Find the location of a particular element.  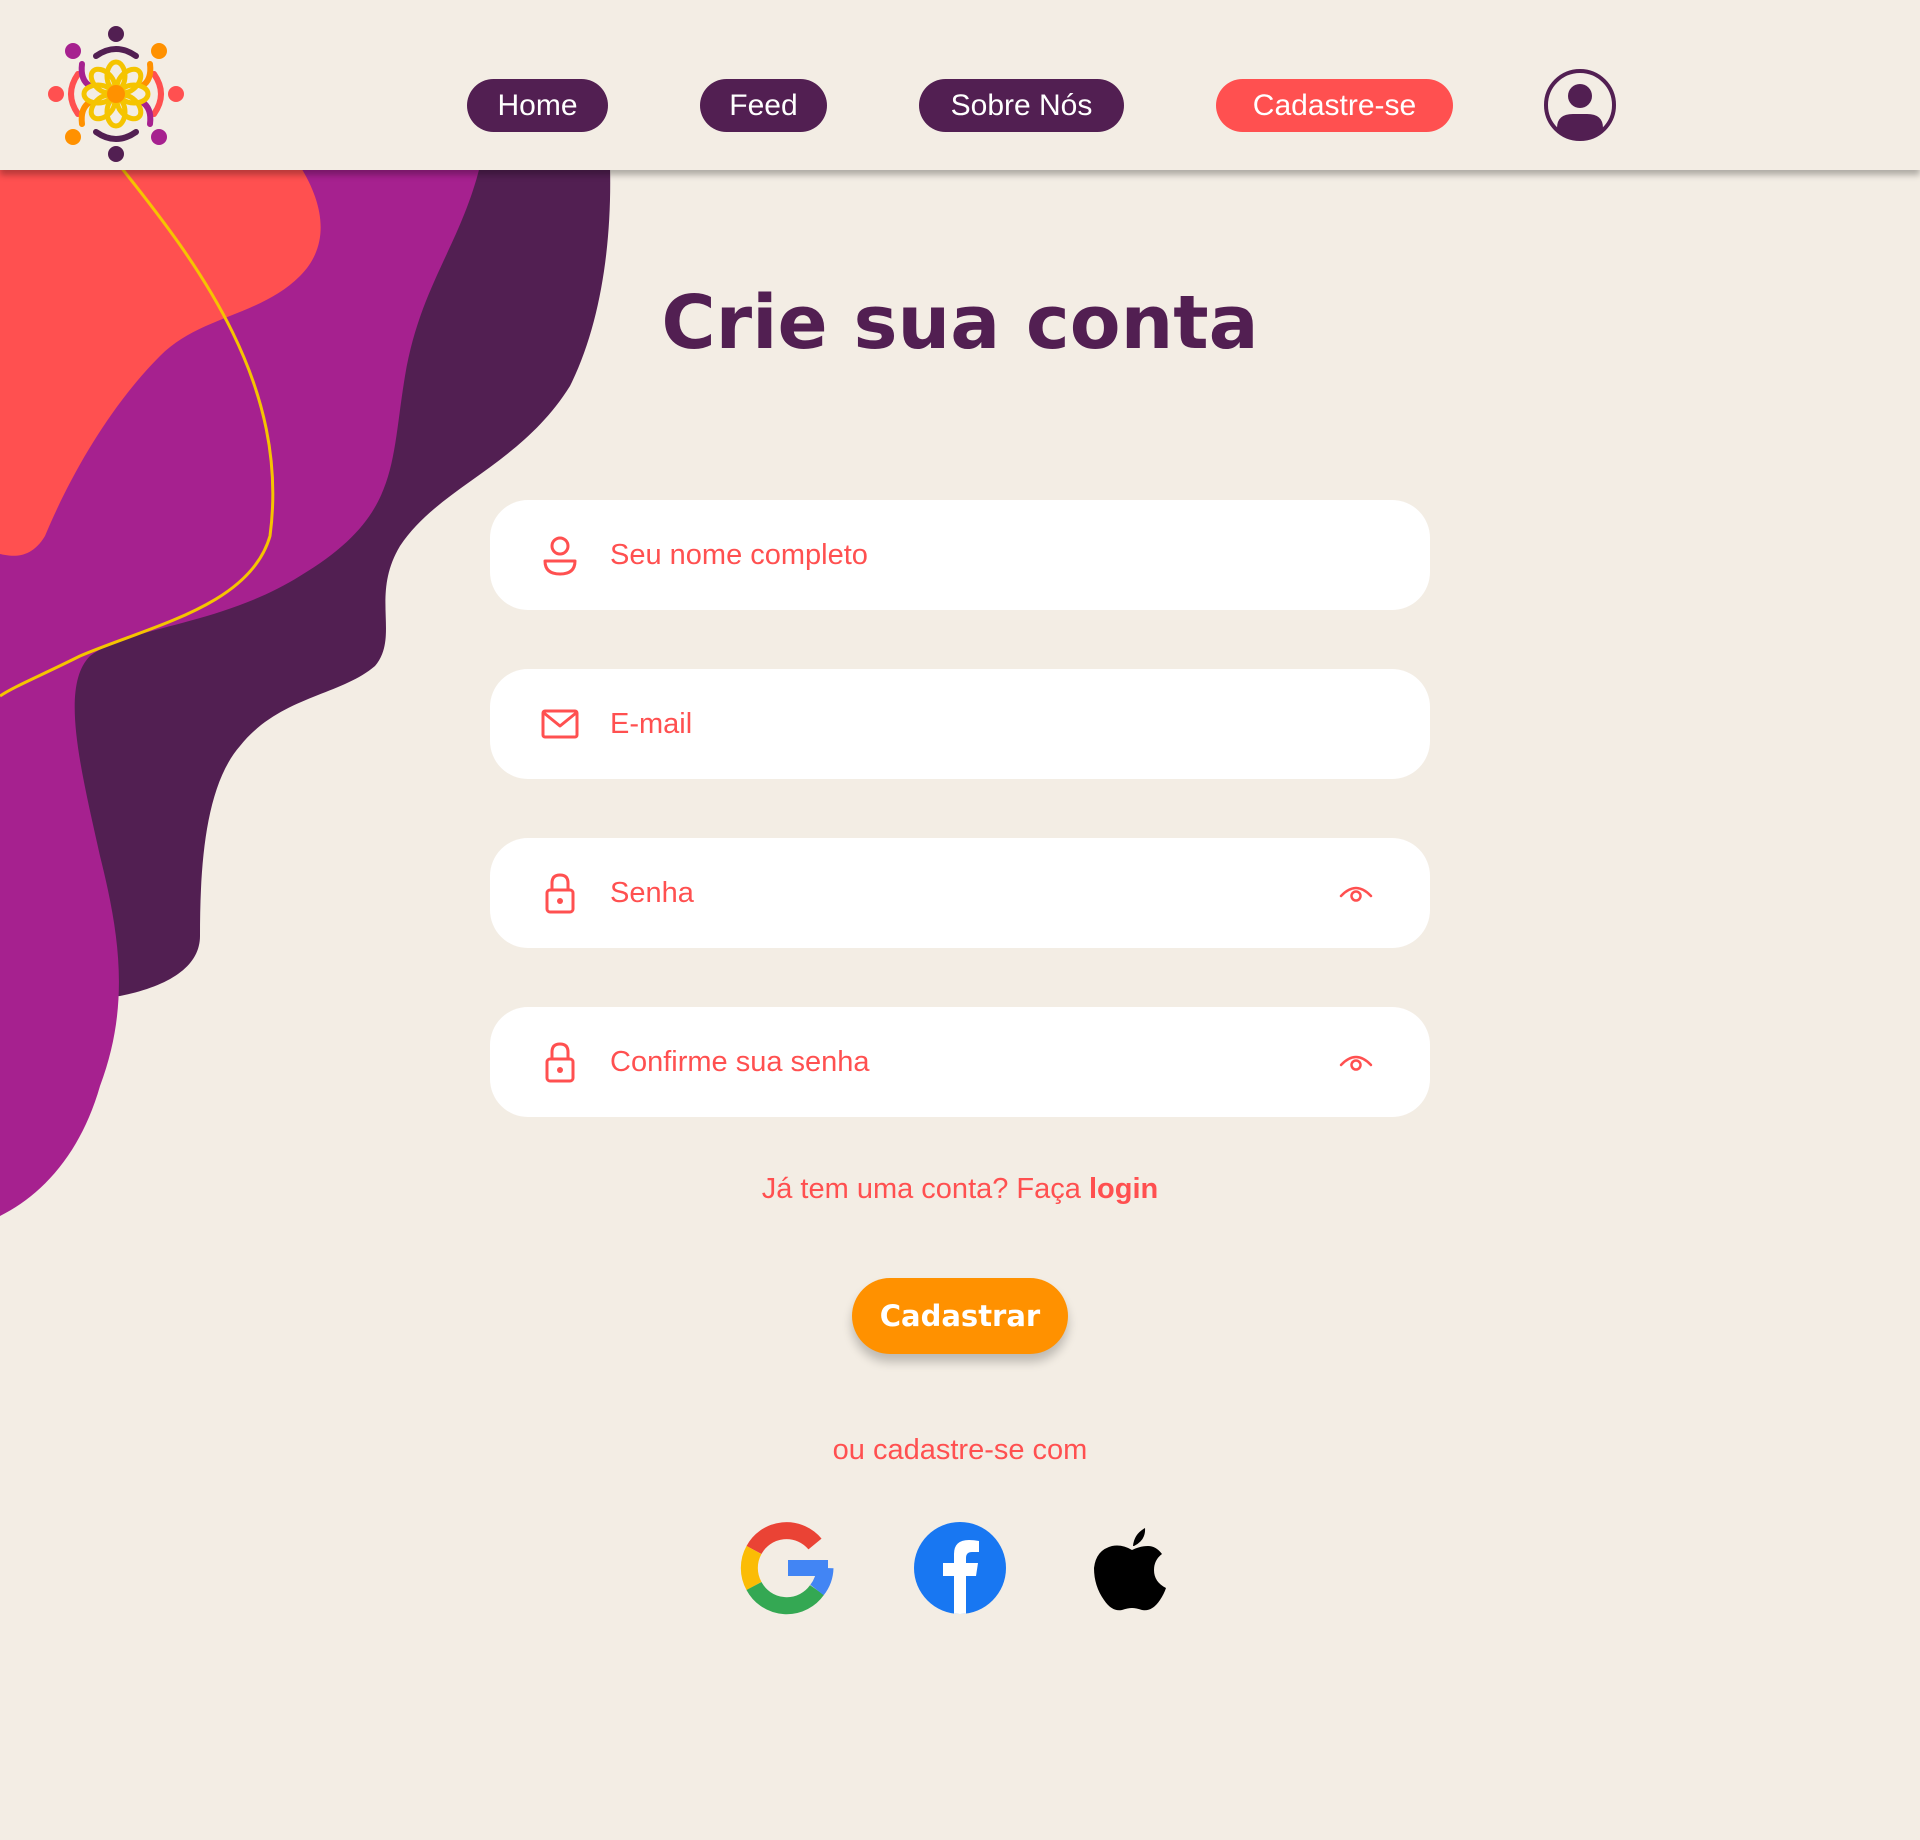

email-field is located at coordinates (960, 724).